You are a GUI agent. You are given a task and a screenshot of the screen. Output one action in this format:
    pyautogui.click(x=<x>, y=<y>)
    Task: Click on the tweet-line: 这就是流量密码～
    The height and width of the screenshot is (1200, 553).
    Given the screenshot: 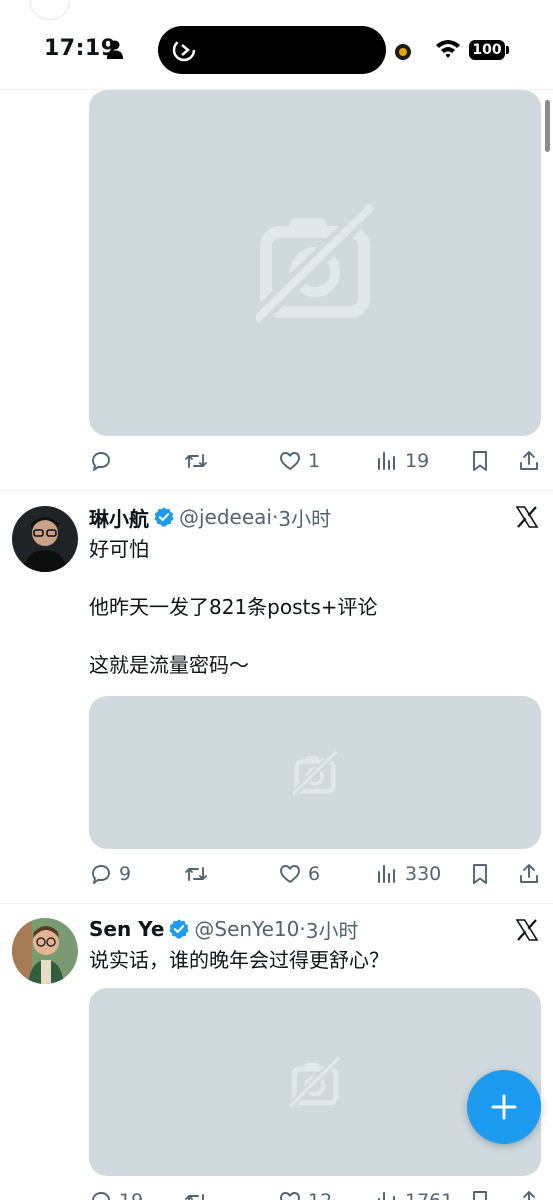 What is the action you would take?
    pyautogui.click(x=169, y=665)
    